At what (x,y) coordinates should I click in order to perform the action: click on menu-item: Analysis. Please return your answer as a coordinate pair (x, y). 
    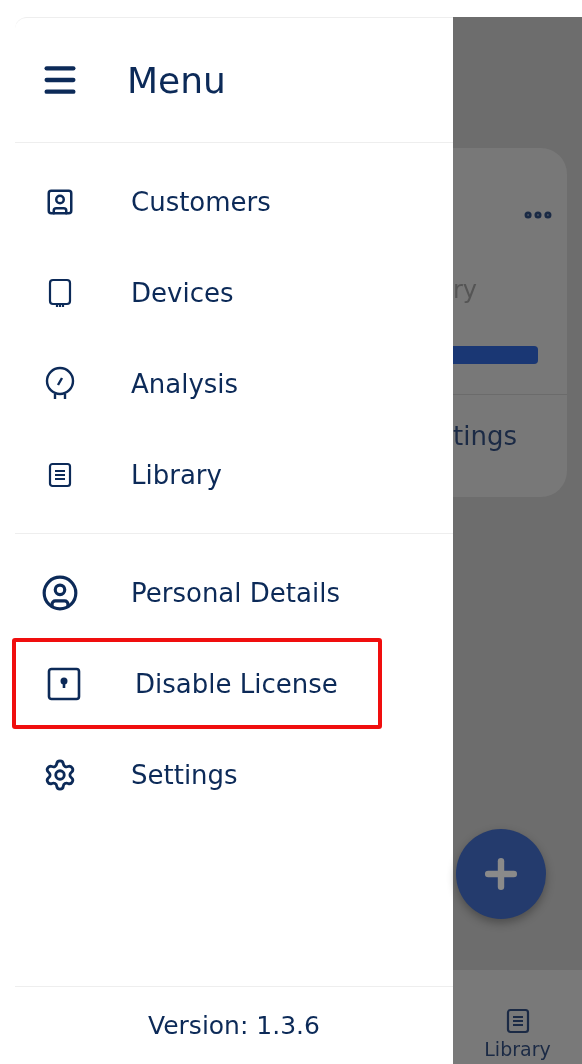
    Looking at the image, I should click on (196, 383).